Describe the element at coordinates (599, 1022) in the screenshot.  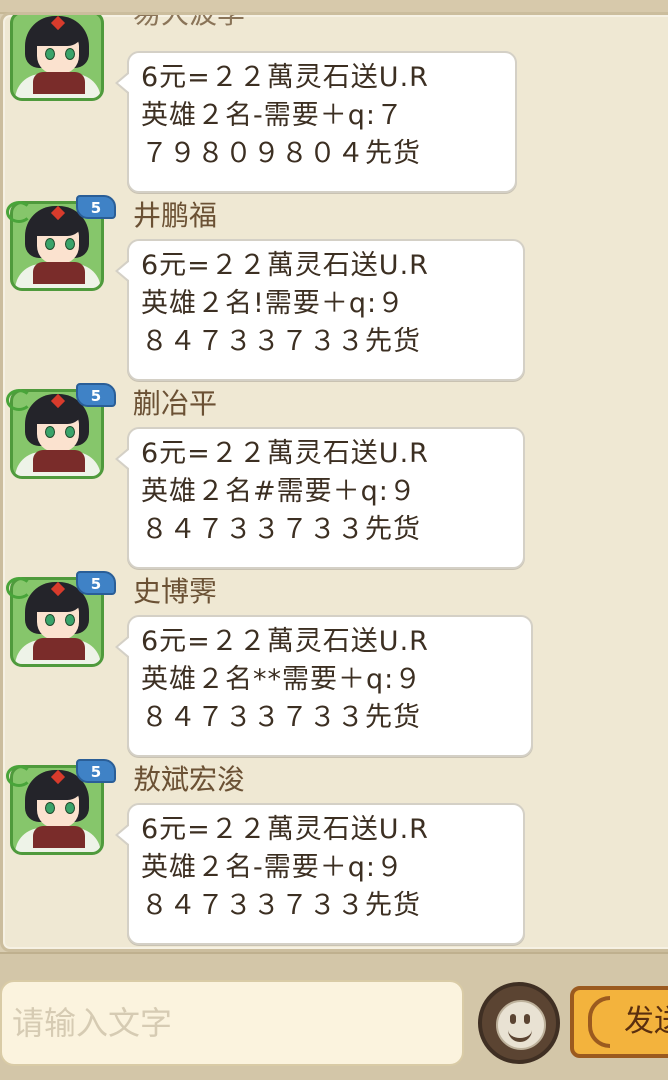
I see `send-ornament-icon` at that location.